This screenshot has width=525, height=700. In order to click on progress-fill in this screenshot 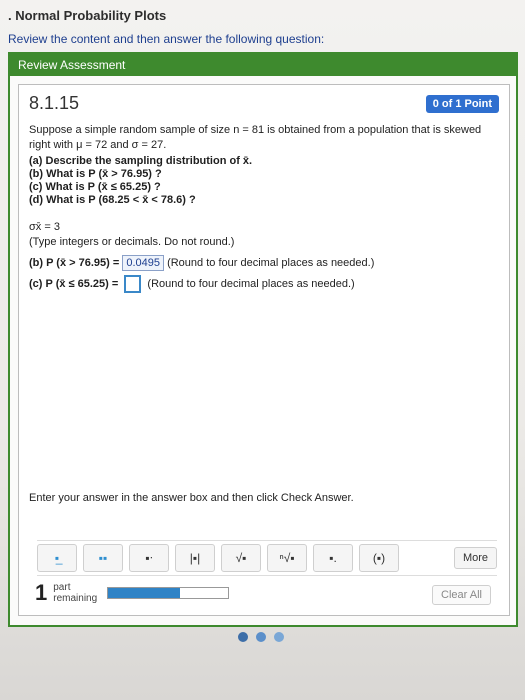, I will do `click(144, 593)`.